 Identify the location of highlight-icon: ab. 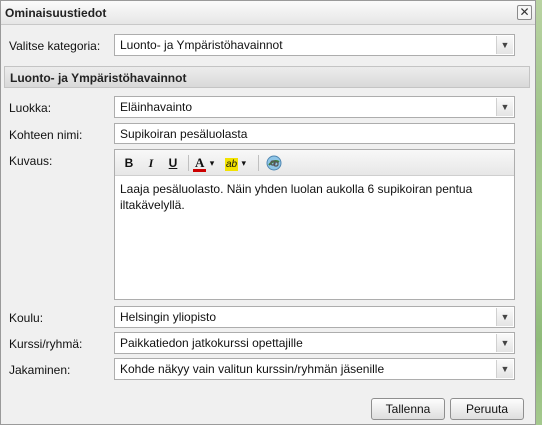
(232, 164).